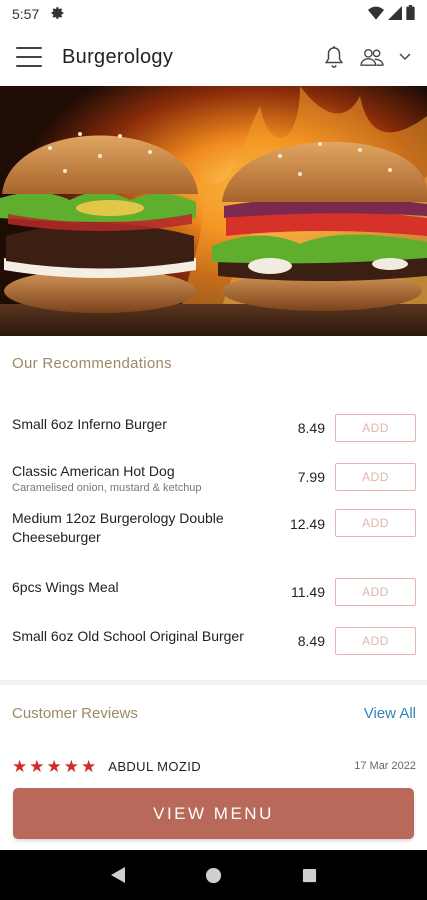 This screenshot has height=900, width=427. Describe the element at coordinates (309, 875) in the screenshot. I see `recents-icon` at that location.